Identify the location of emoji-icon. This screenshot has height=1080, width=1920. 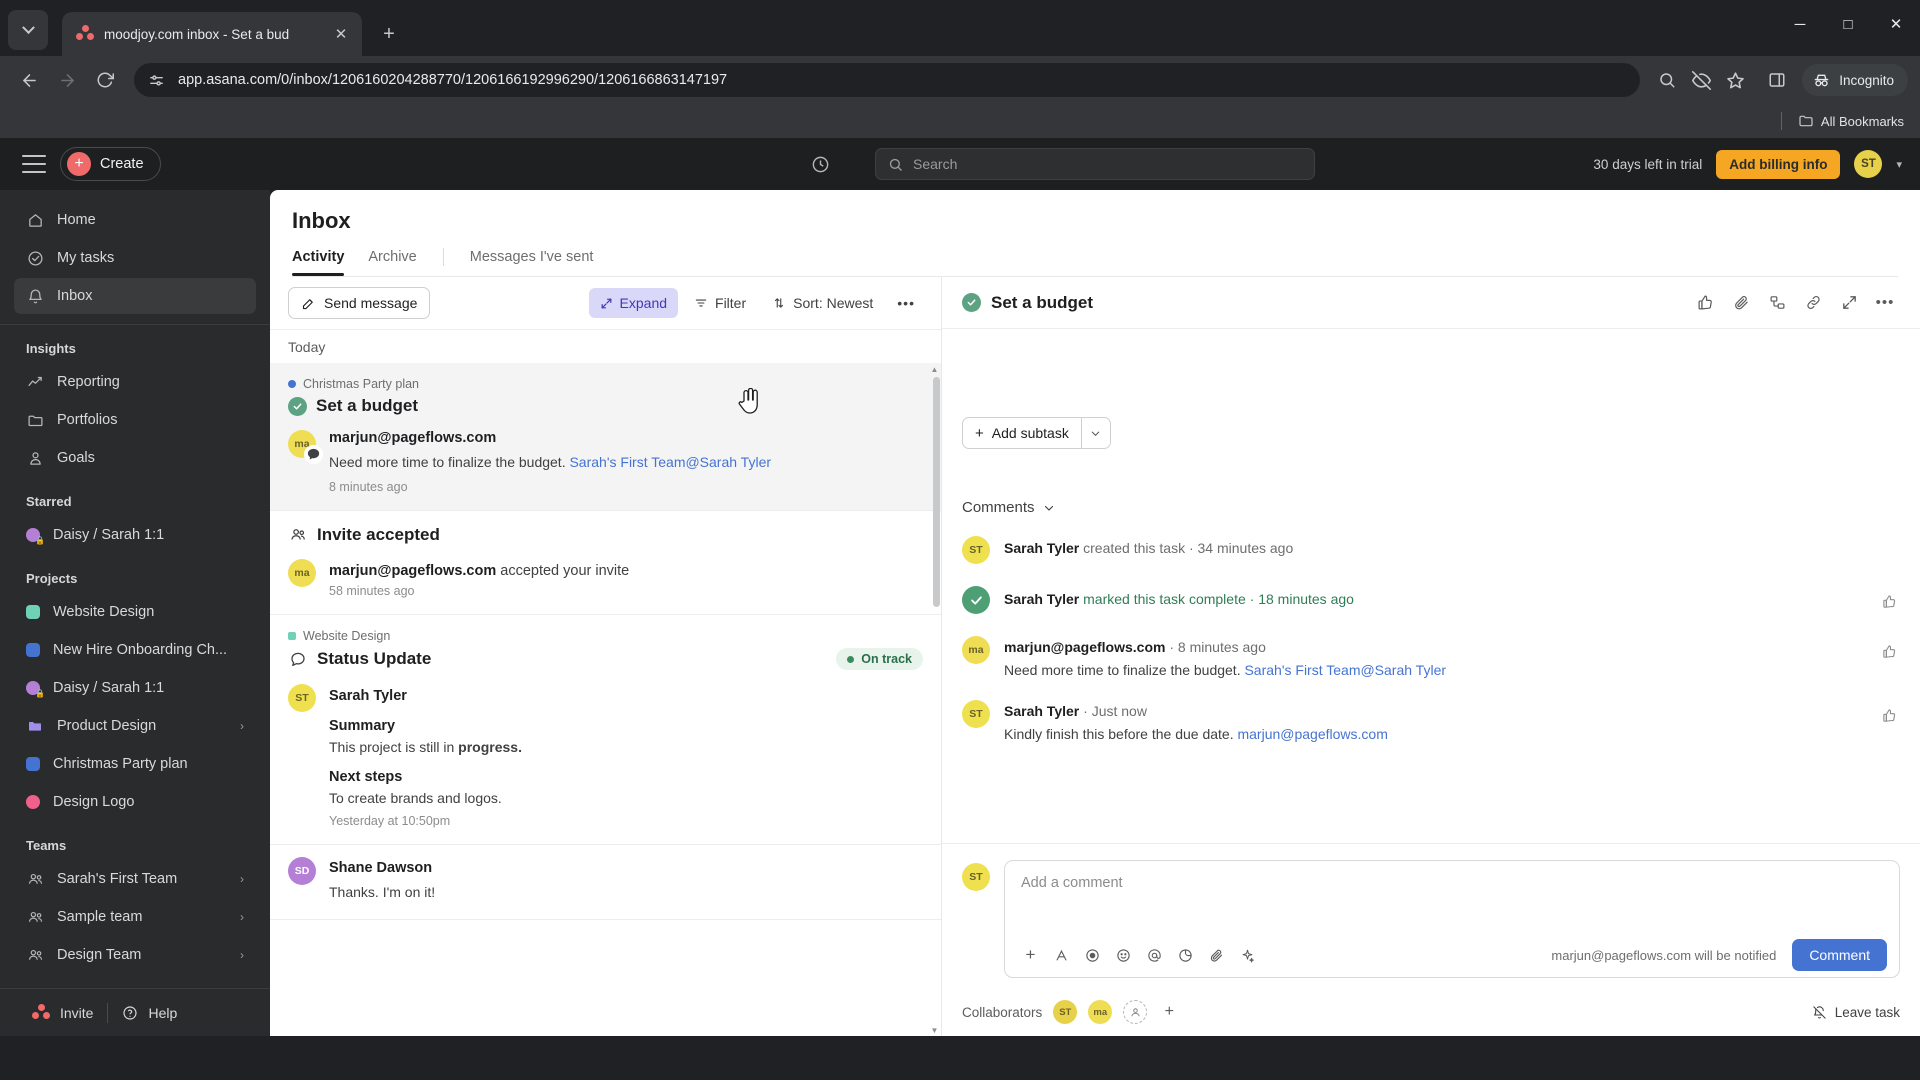
(1123, 955).